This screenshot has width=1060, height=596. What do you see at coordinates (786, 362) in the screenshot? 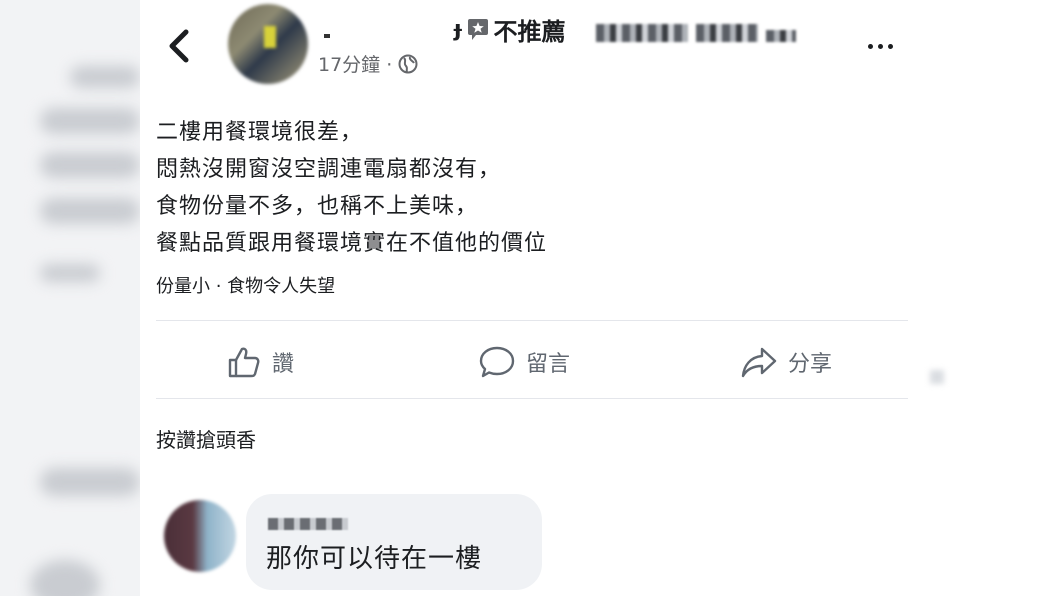
I see `share-button: 分享` at bounding box center [786, 362].